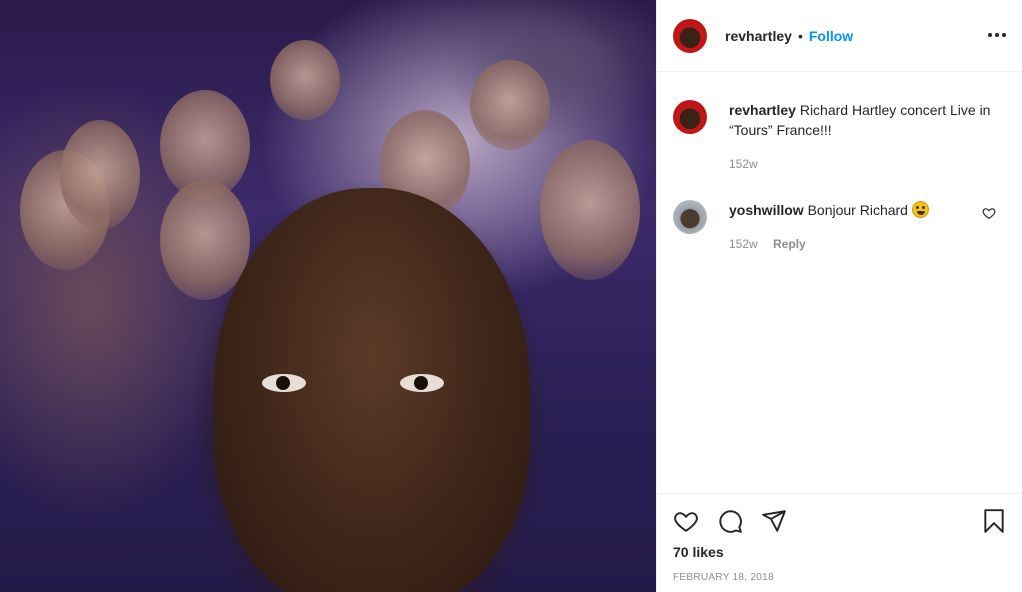 The image size is (1022, 592). What do you see at coordinates (997, 35) in the screenshot?
I see `more-options-icon` at bounding box center [997, 35].